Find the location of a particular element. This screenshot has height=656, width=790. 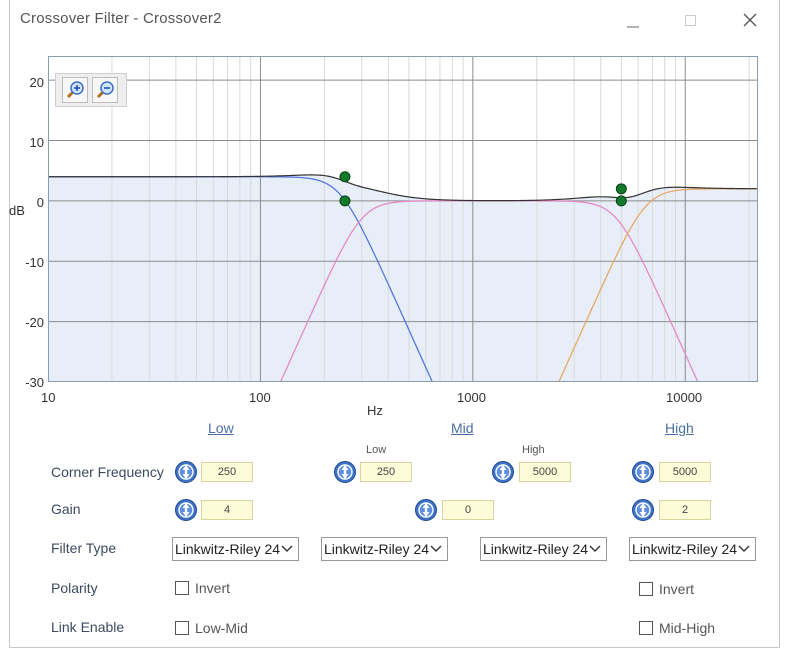

high-gain-spinner is located at coordinates (643, 510).